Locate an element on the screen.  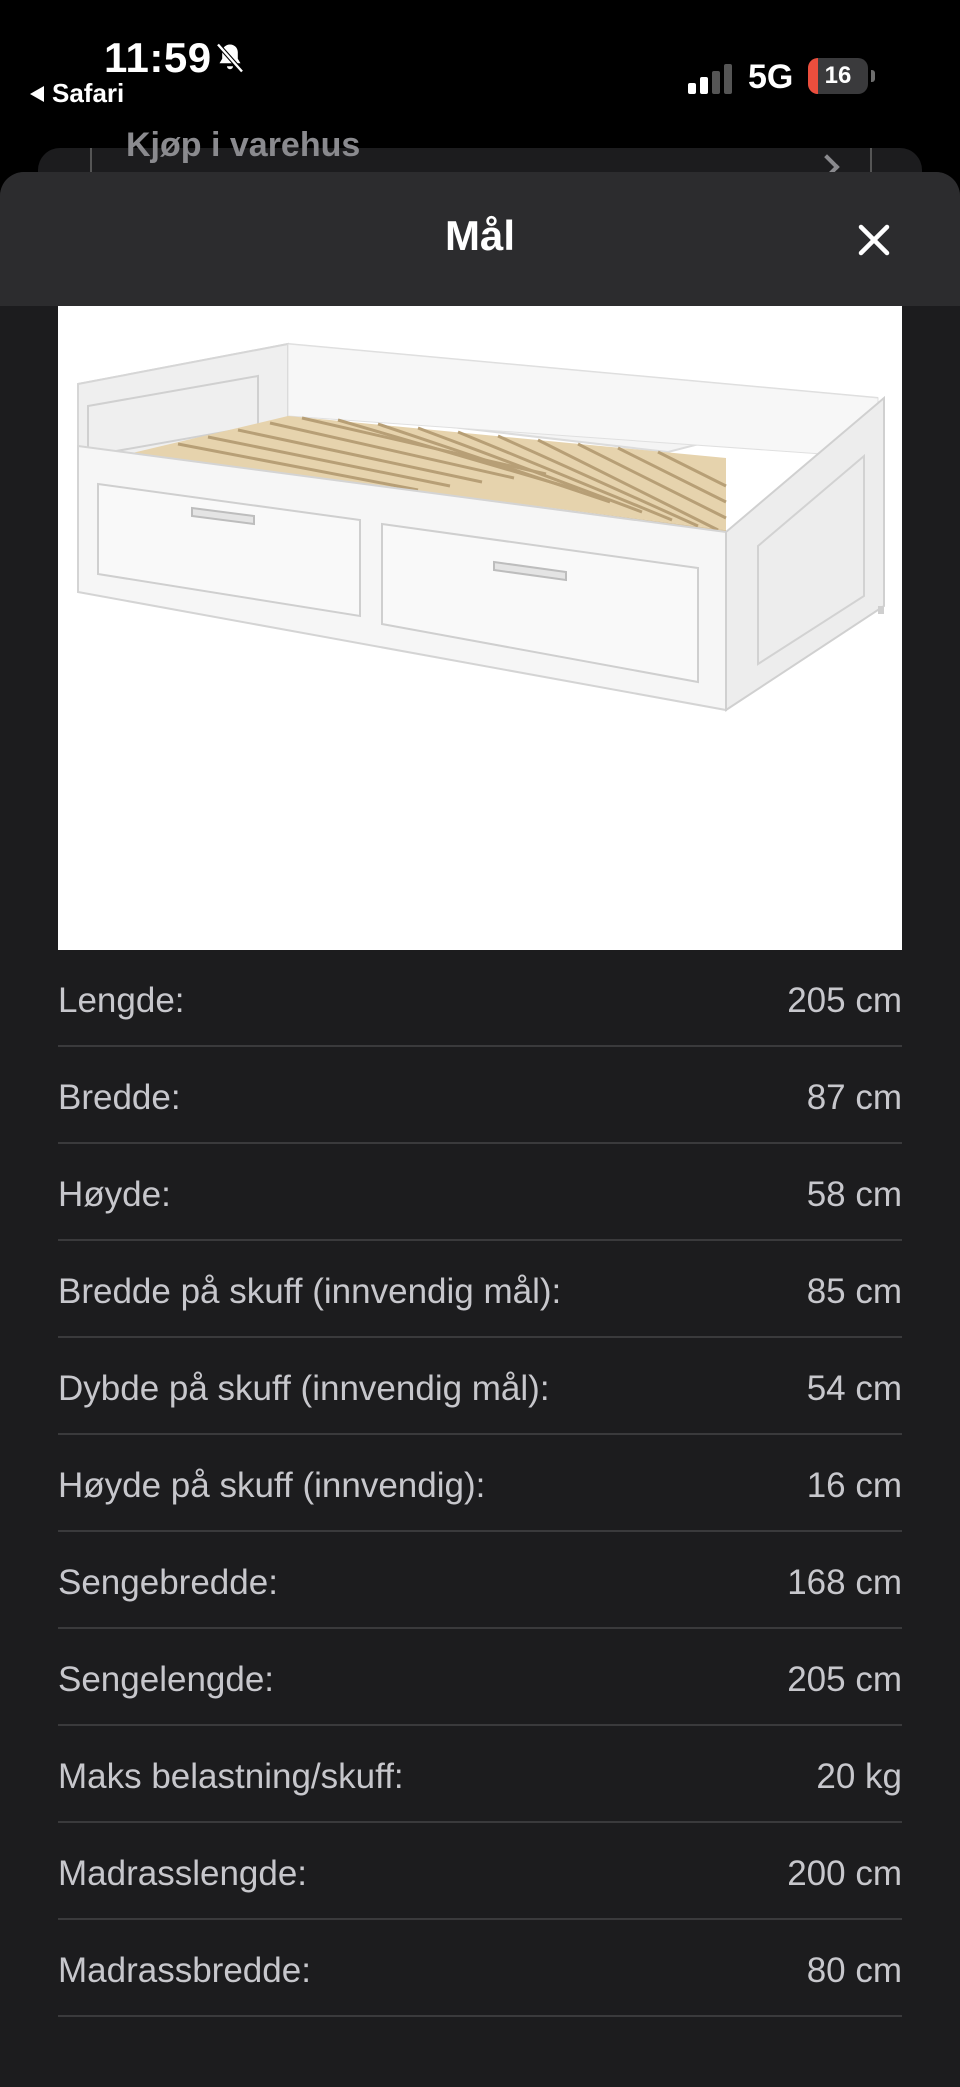
back-to-safari-button: Safari is located at coordinates (77, 93).